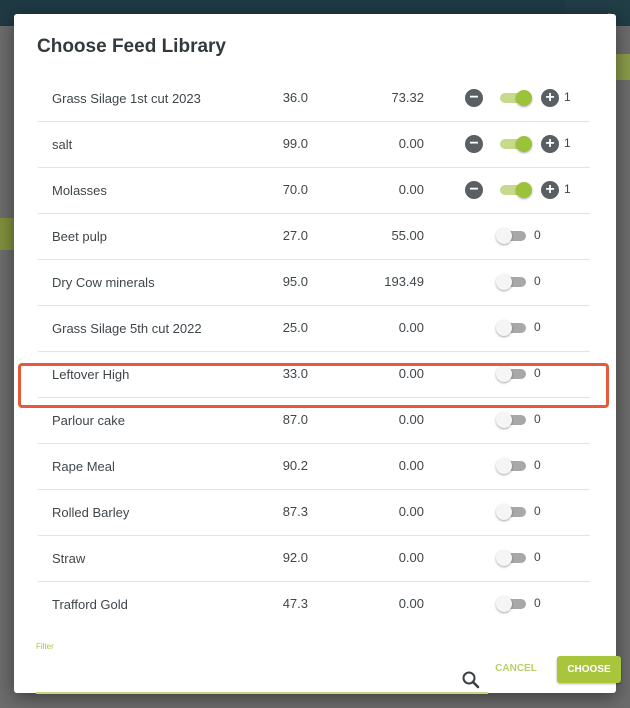 The width and height of the screenshot is (630, 708). Describe the element at coordinates (45, 646) in the screenshot. I see `filter-label: Filter` at that location.